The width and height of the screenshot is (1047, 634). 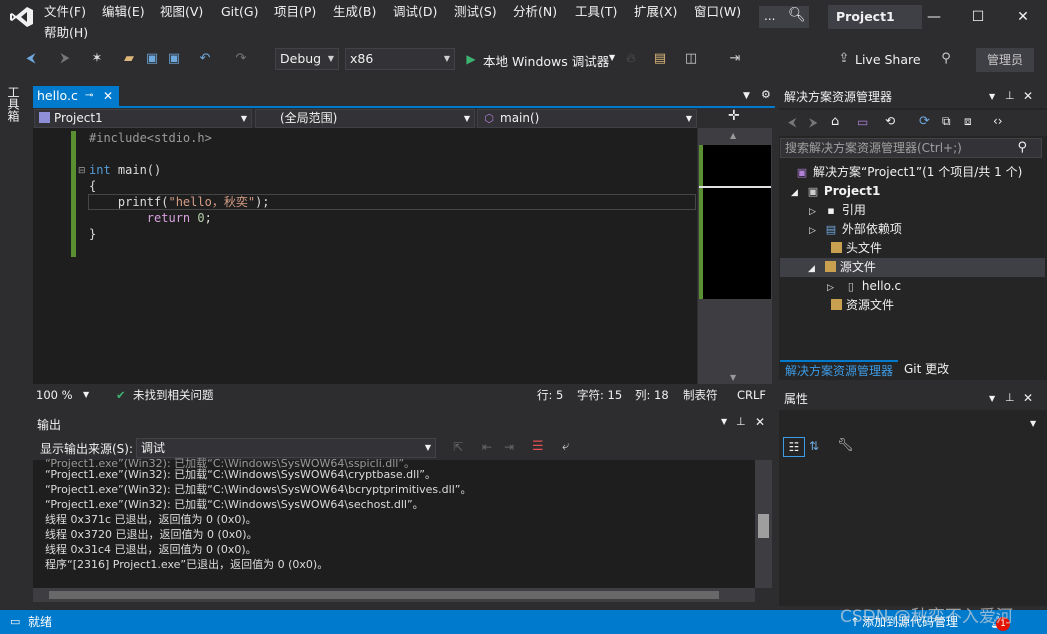 I want to click on output-vertical-scrollbar, so click(x=763, y=524).